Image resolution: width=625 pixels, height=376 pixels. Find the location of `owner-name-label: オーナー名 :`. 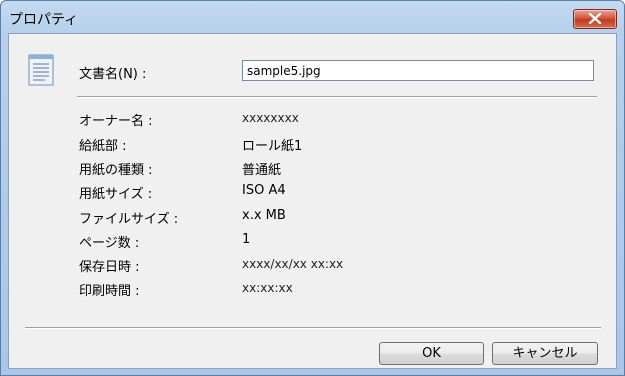

owner-name-label: オーナー名 : is located at coordinates (116, 121).